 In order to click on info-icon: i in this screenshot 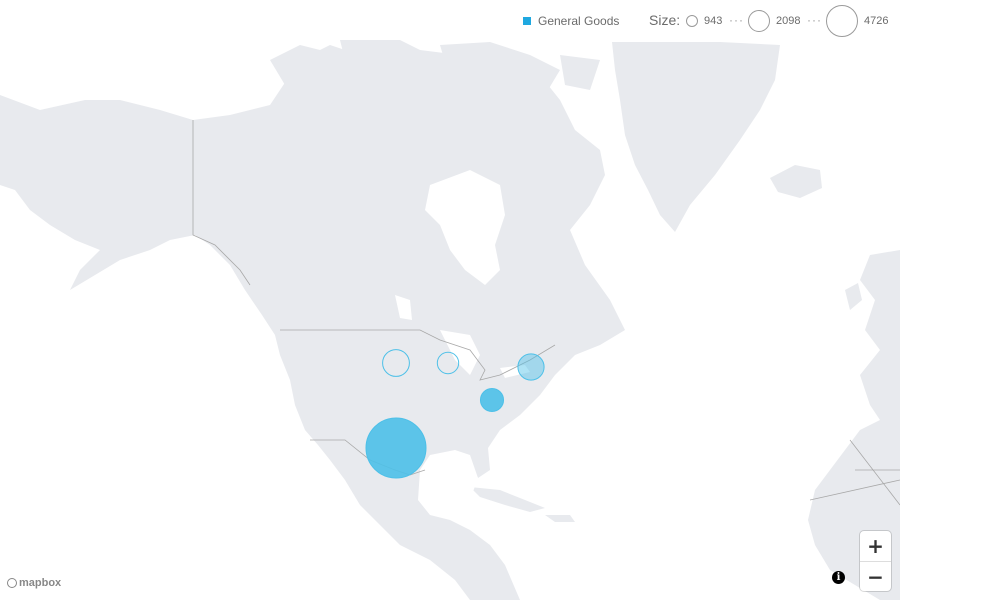, I will do `click(838, 577)`.